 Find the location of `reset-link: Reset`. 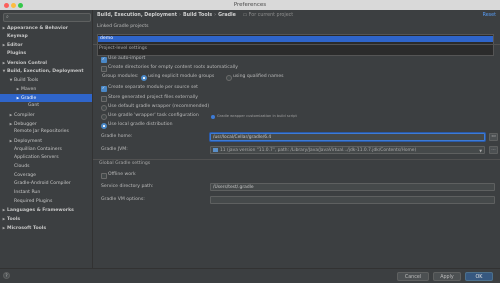

reset-link: Reset is located at coordinates (489, 16).